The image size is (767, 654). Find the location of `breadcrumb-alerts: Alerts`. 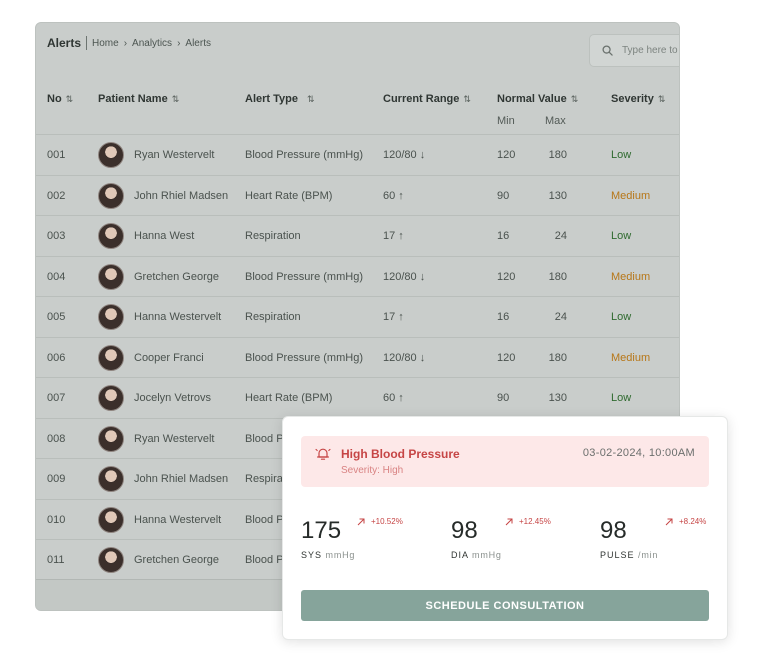

breadcrumb-alerts: Alerts is located at coordinates (198, 43).